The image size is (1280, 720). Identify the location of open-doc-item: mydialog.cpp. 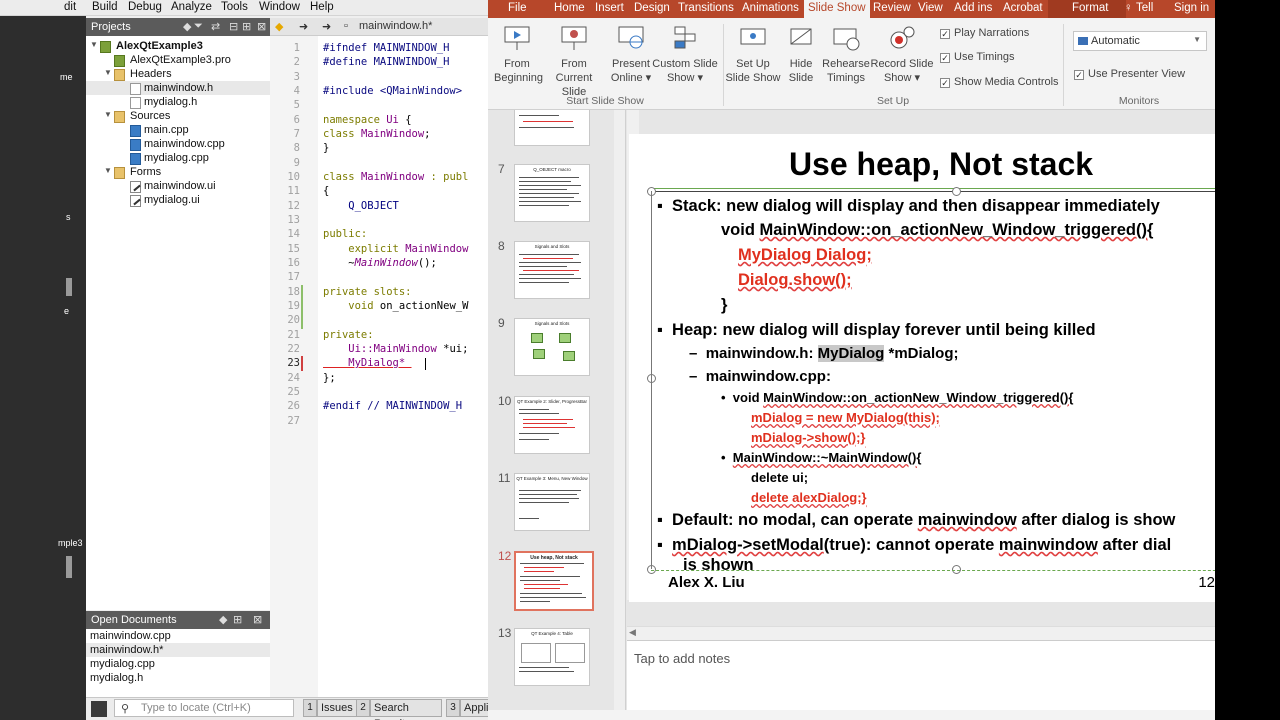
(122, 664).